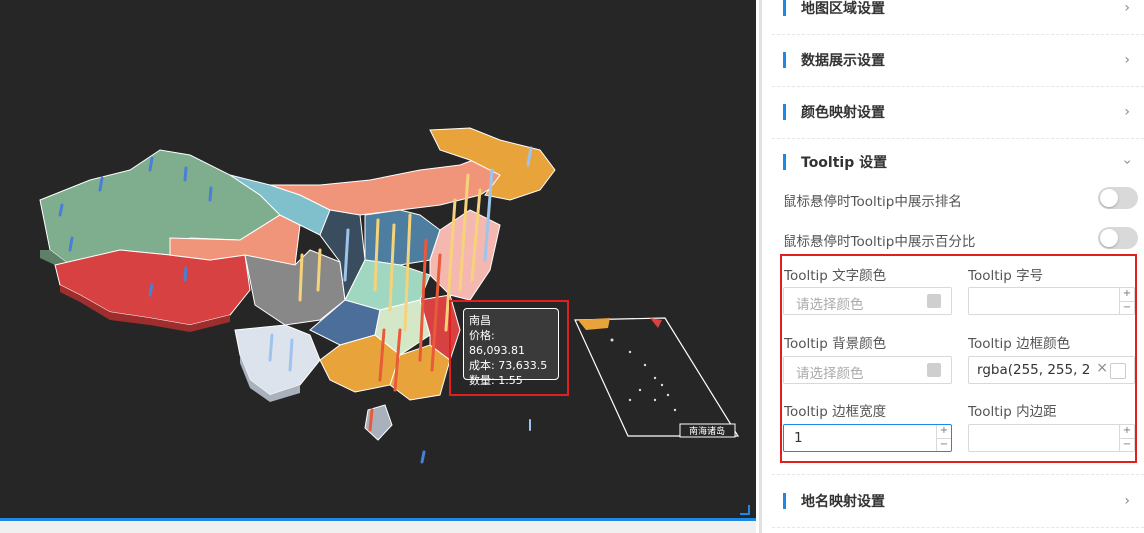 The width and height of the screenshot is (1144, 533). What do you see at coordinates (958, 112) in the screenshot?
I see `section-color-mapping: 颜色映射设置 ›` at bounding box center [958, 112].